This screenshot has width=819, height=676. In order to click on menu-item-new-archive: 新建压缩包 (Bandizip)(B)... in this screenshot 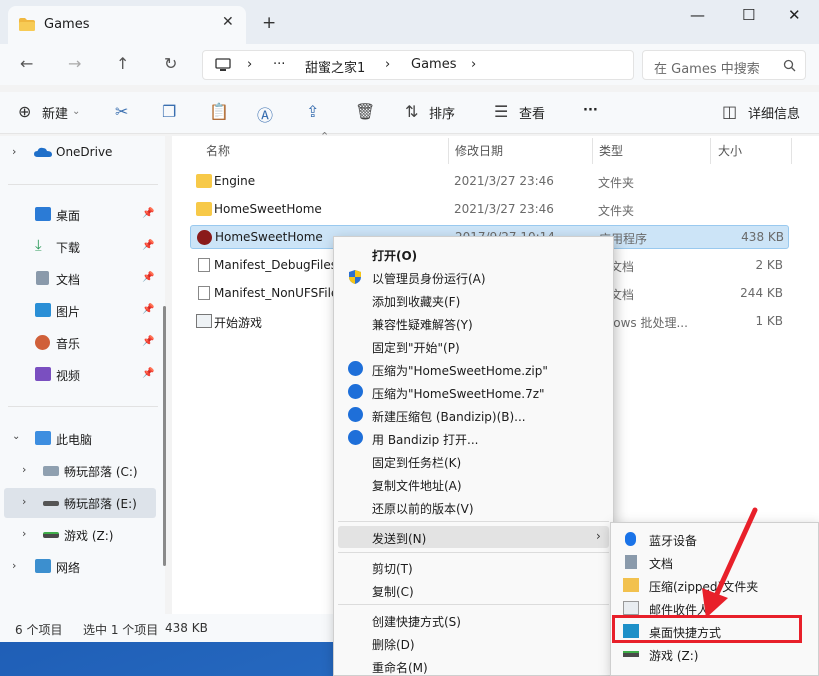, I will do `click(473, 415)`.